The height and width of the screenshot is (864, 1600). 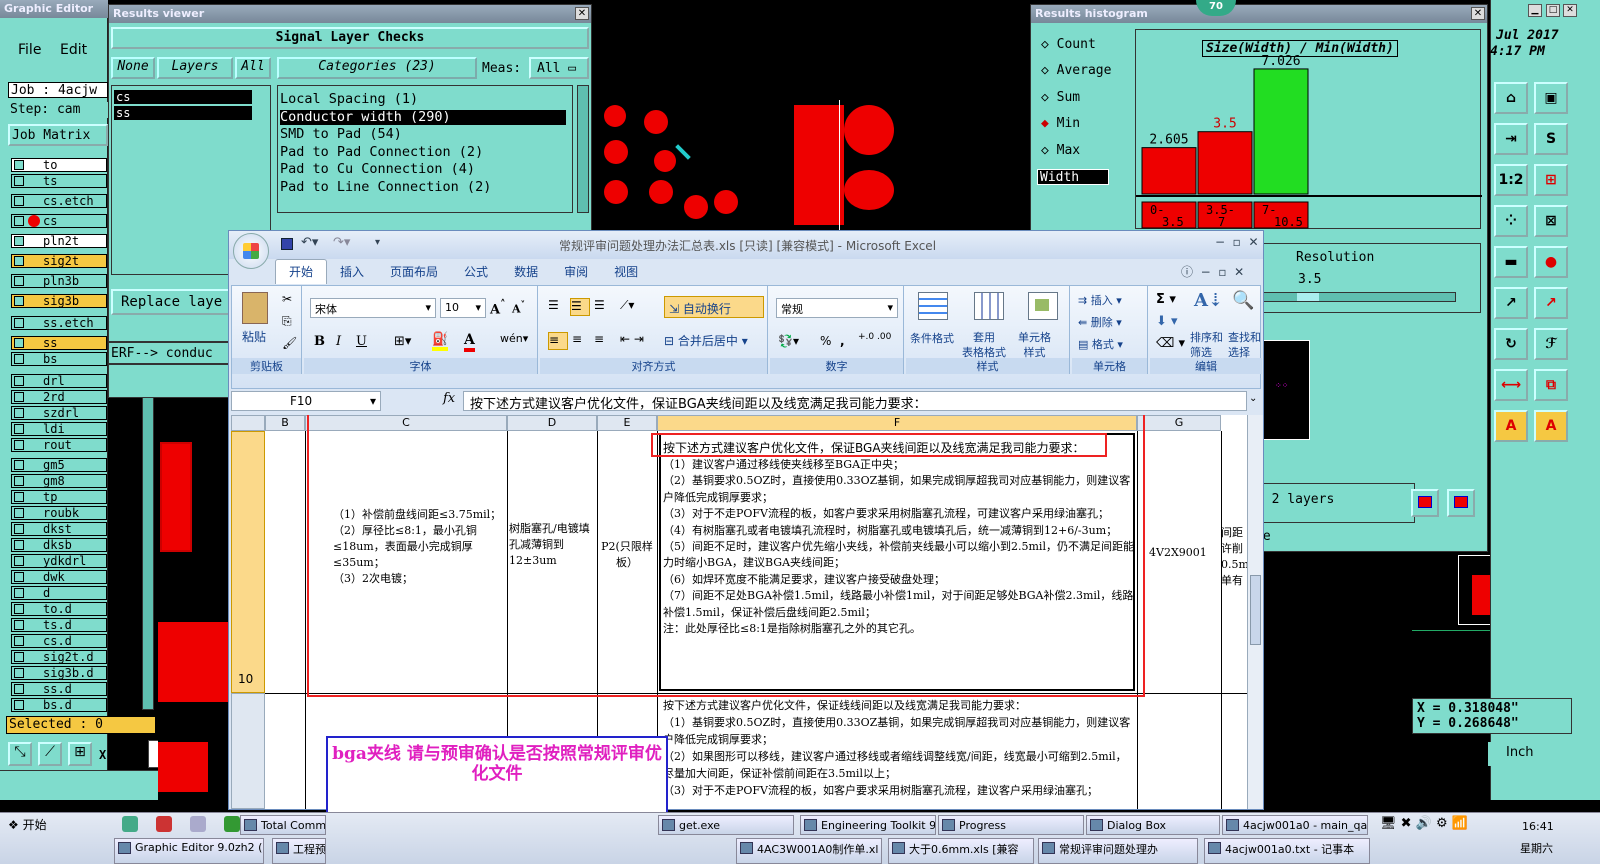 I want to click on layer-row-gm5: gm5, so click(x=59, y=465).